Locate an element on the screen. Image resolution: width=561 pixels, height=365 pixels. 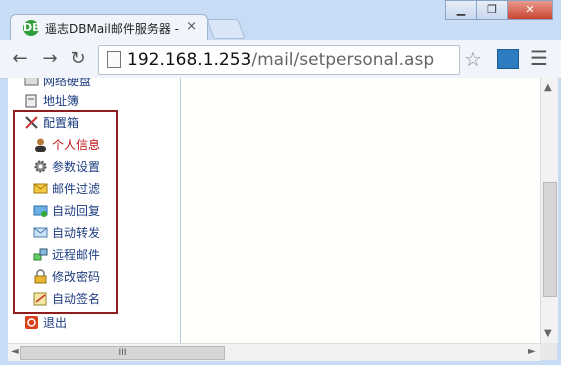
auto-reply-icon is located at coordinates (40, 211).